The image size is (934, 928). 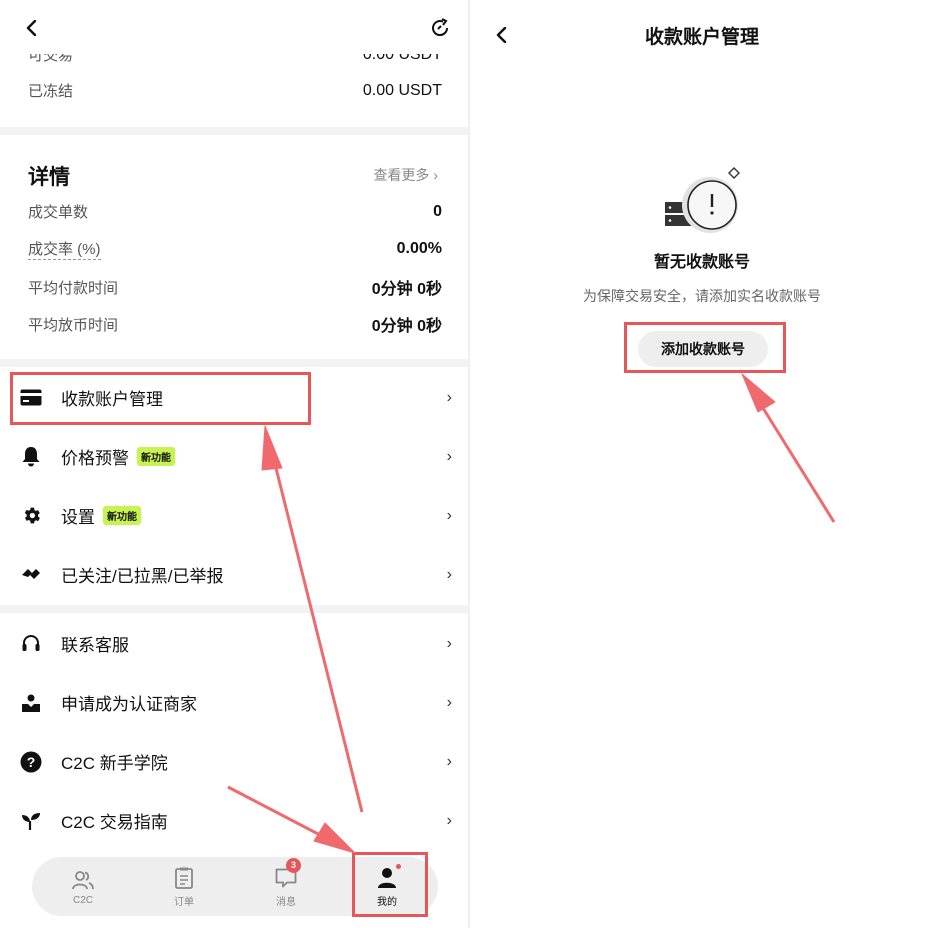 I want to click on menu-item-followed-blocked-reported: 已关注/已拉黑/已举报 ›, so click(x=234, y=574).